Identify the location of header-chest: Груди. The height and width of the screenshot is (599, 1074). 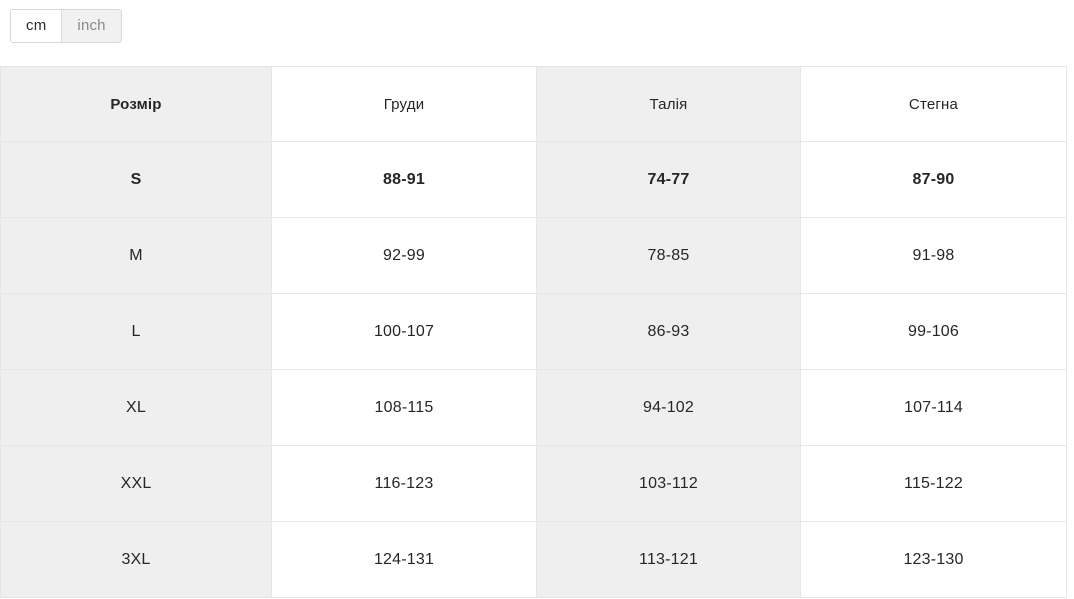
(404, 104).